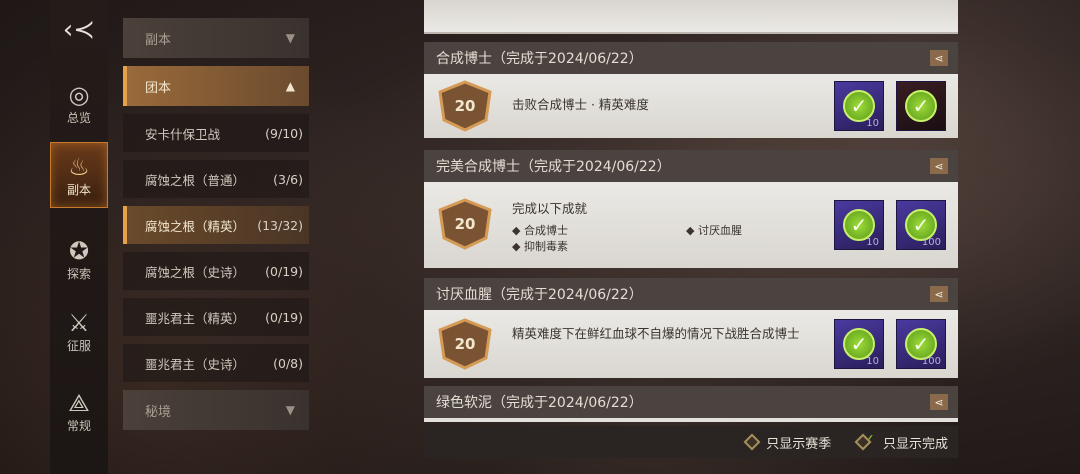 This screenshot has height=474, width=1080. I want to click on raid-item-name: 噩兆君主（史诗）, so click(195, 364).